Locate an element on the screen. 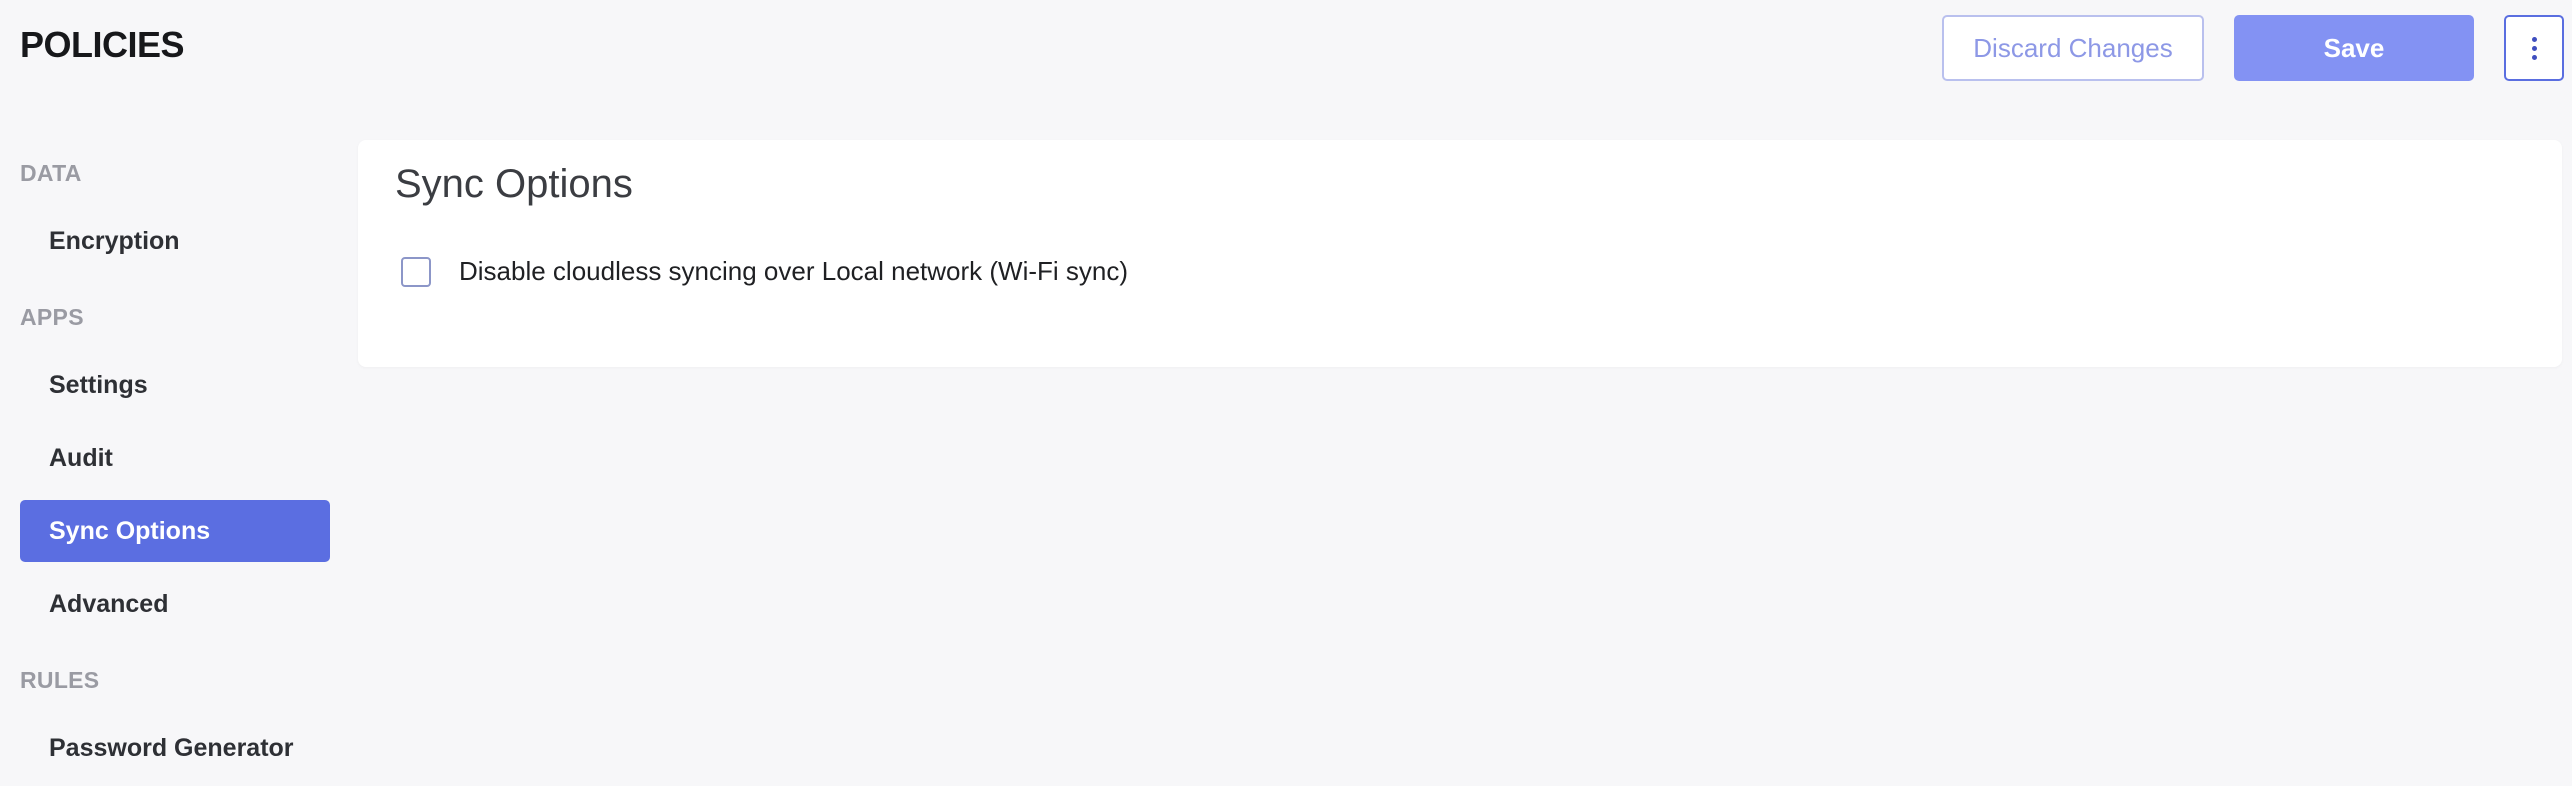  sidebar-item-audit: Audit is located at coordinates (175, 458).